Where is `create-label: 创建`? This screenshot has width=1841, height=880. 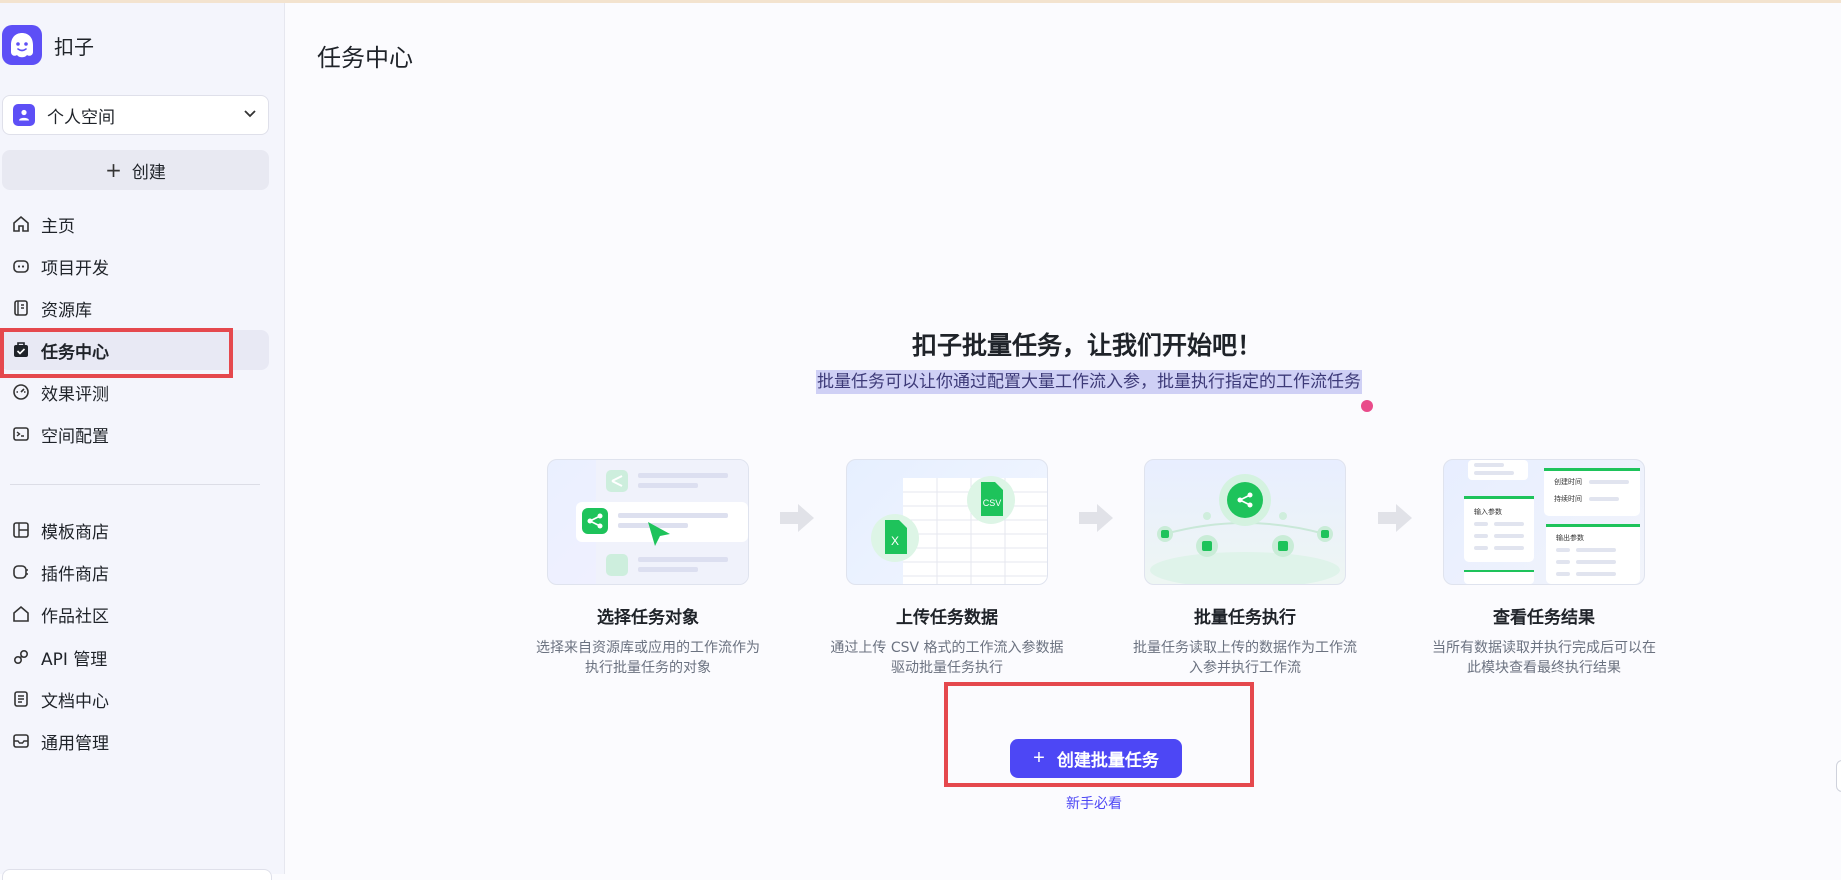 create-label: 创建 is located at coordinates (148, 172).